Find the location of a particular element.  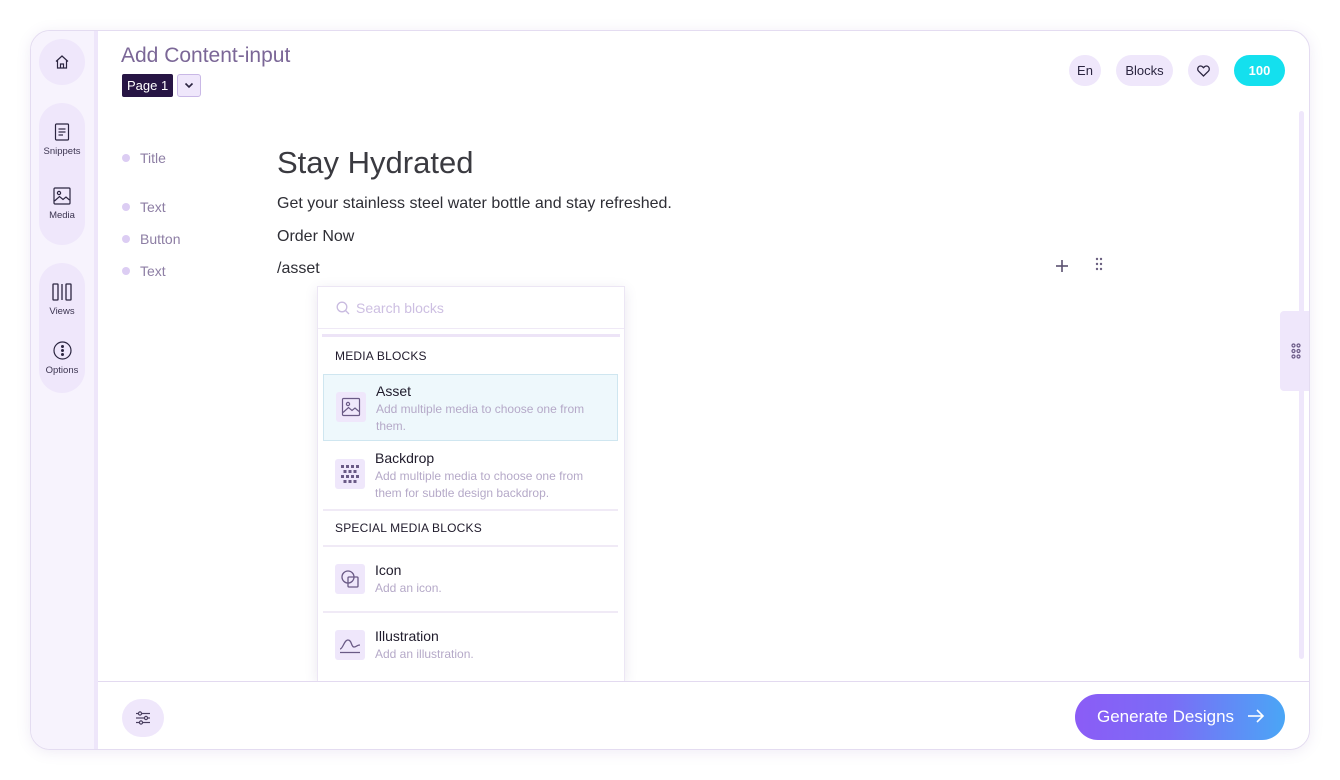

menu-item-desc: Add an illustration. is located at coordinates (424, 654).